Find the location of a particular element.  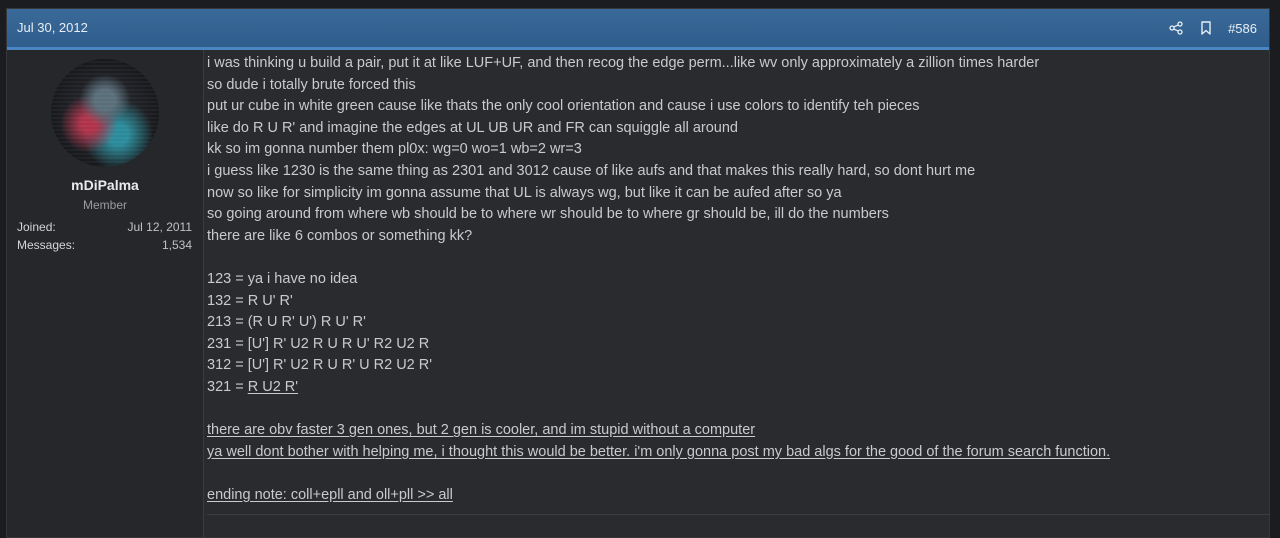

body-line: so dude i totally brute forced this is located at coordinates (311, 84).